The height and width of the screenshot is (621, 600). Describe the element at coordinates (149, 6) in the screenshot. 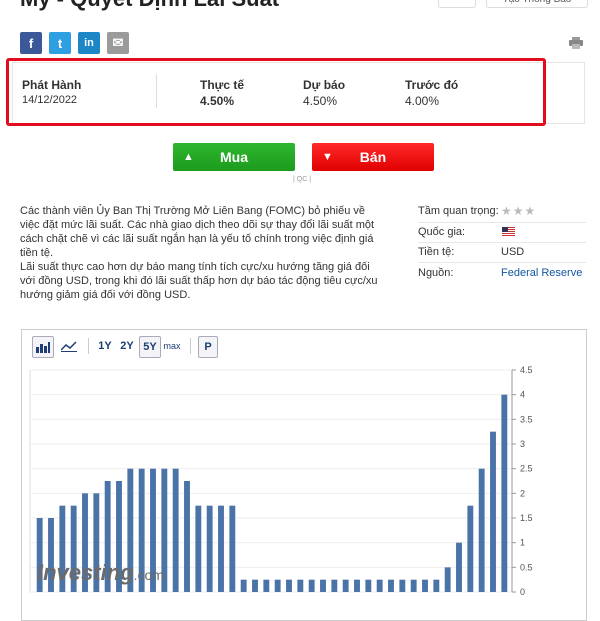

I see `page-title: Mỹ - Quyết Định Lãi Suất` at that location.